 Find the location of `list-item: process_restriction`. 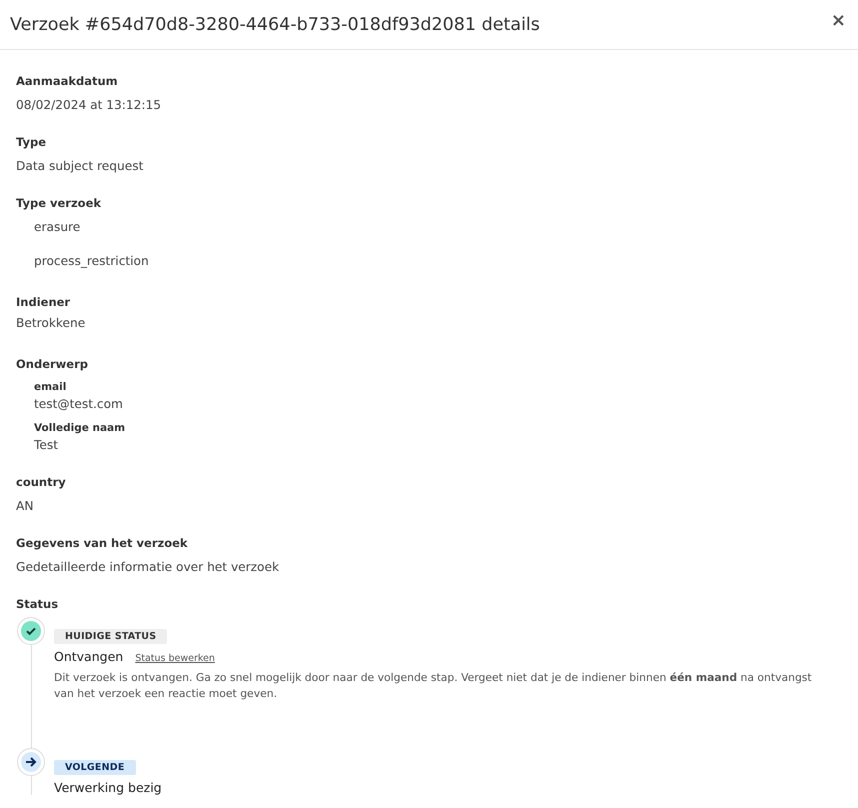

list-item: process_restriction is located at coordinates (91, 261).